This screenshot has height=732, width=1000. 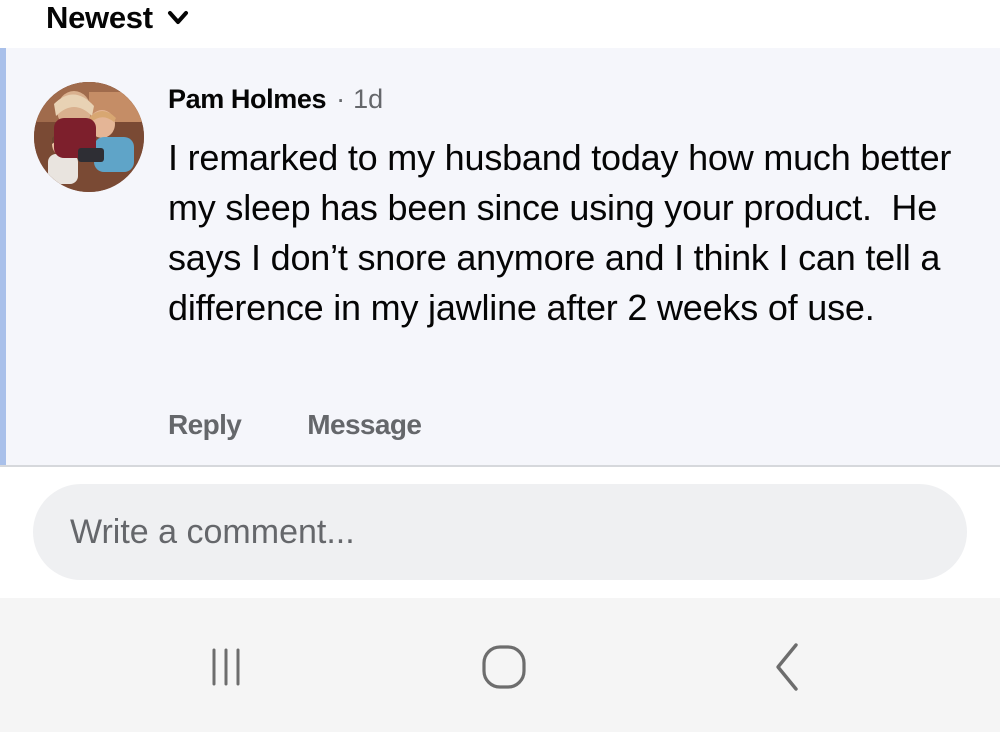 I want to click on avatar-photo, so click(x=89, y=137).